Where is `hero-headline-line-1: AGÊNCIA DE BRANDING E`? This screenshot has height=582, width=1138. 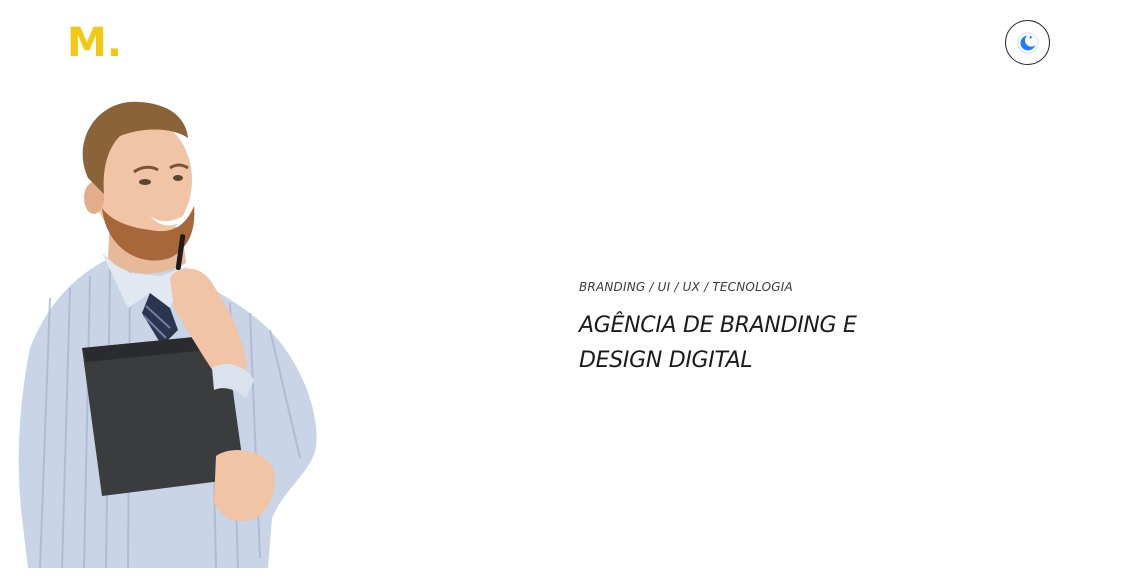
hero-headline-line-1: AGÊNCIA DE BRANDING E is located at coordinates (718, 325).